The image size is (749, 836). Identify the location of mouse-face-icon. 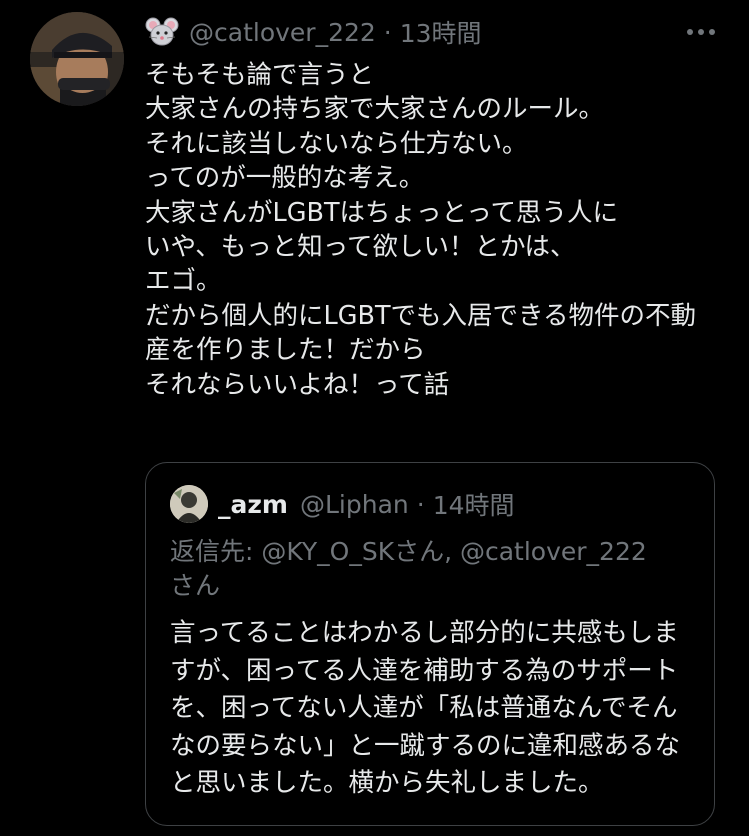
(162, 32).